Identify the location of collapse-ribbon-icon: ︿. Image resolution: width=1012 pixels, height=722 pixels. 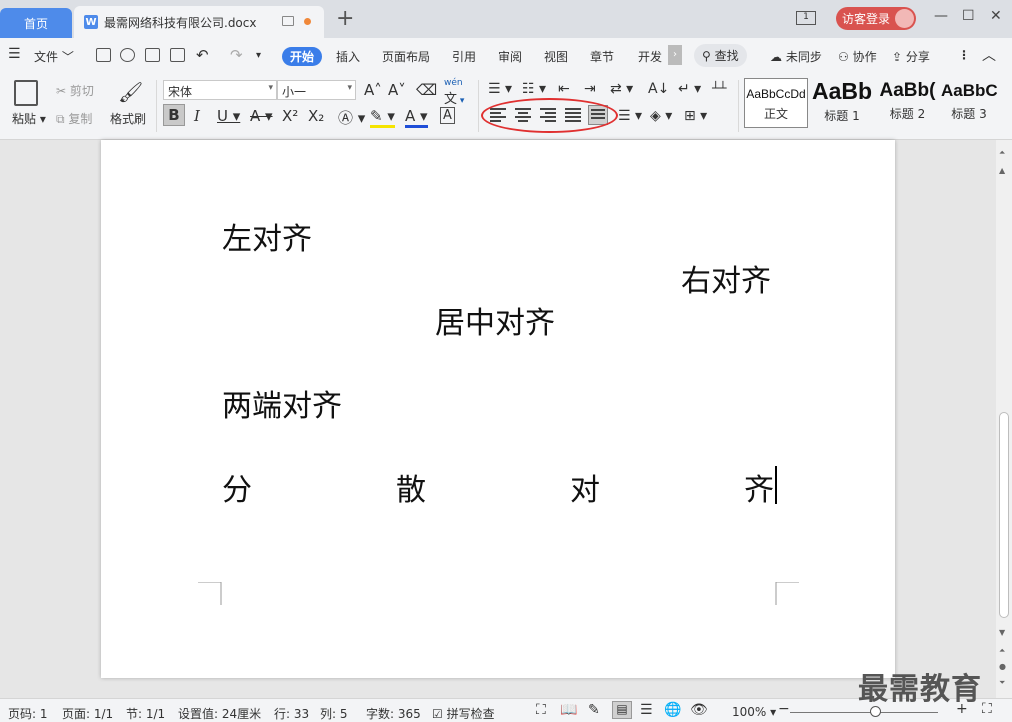
(989, 55).